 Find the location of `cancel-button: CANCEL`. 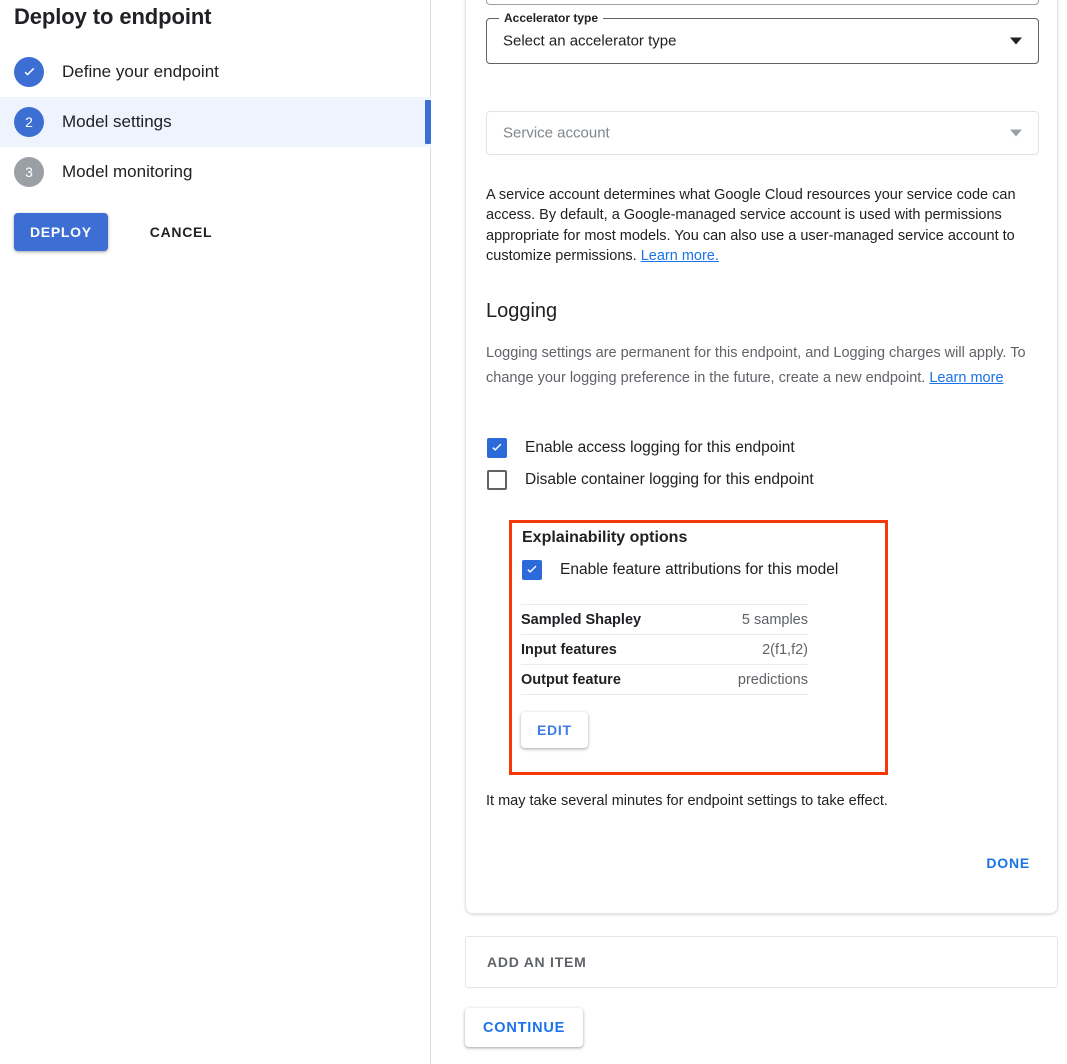

cancel-button: CANCEL is located at coordinates (181, 232).